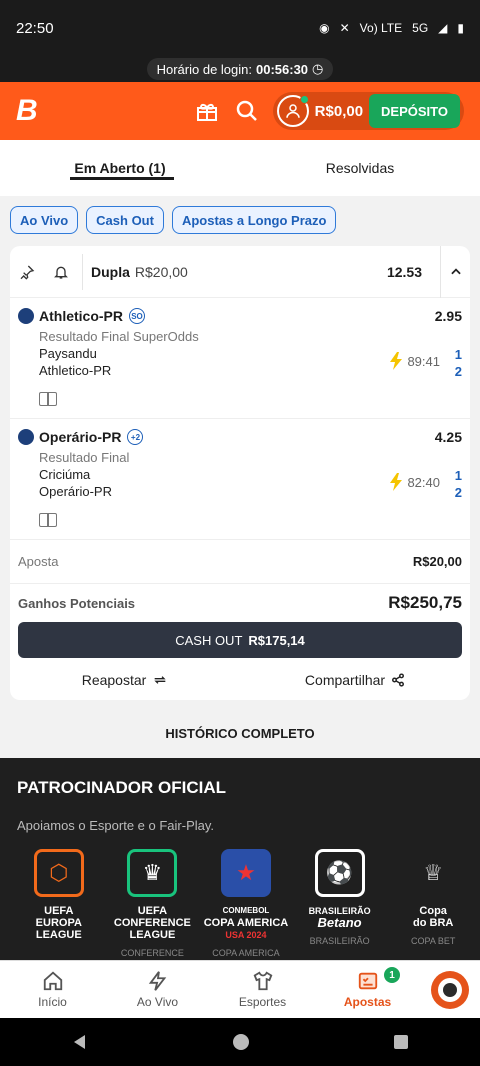  I want to click on status-bar: 22:50 ◉ ✕ Vo) LTE 5G ◢ ▮, so click(240, 28).